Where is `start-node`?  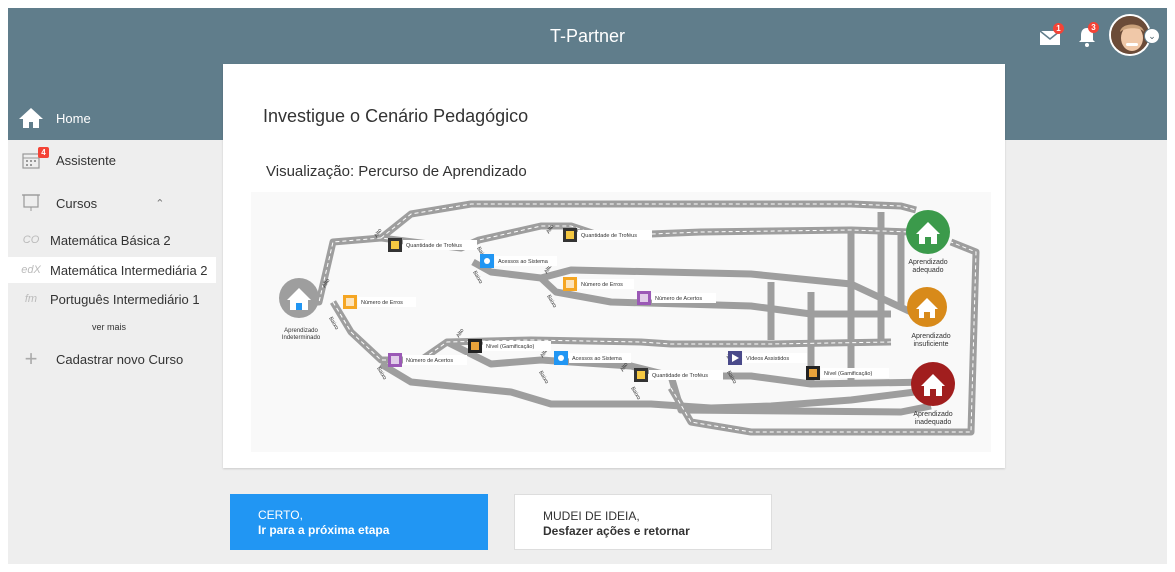
start-node is located at coordinates (299, 298).